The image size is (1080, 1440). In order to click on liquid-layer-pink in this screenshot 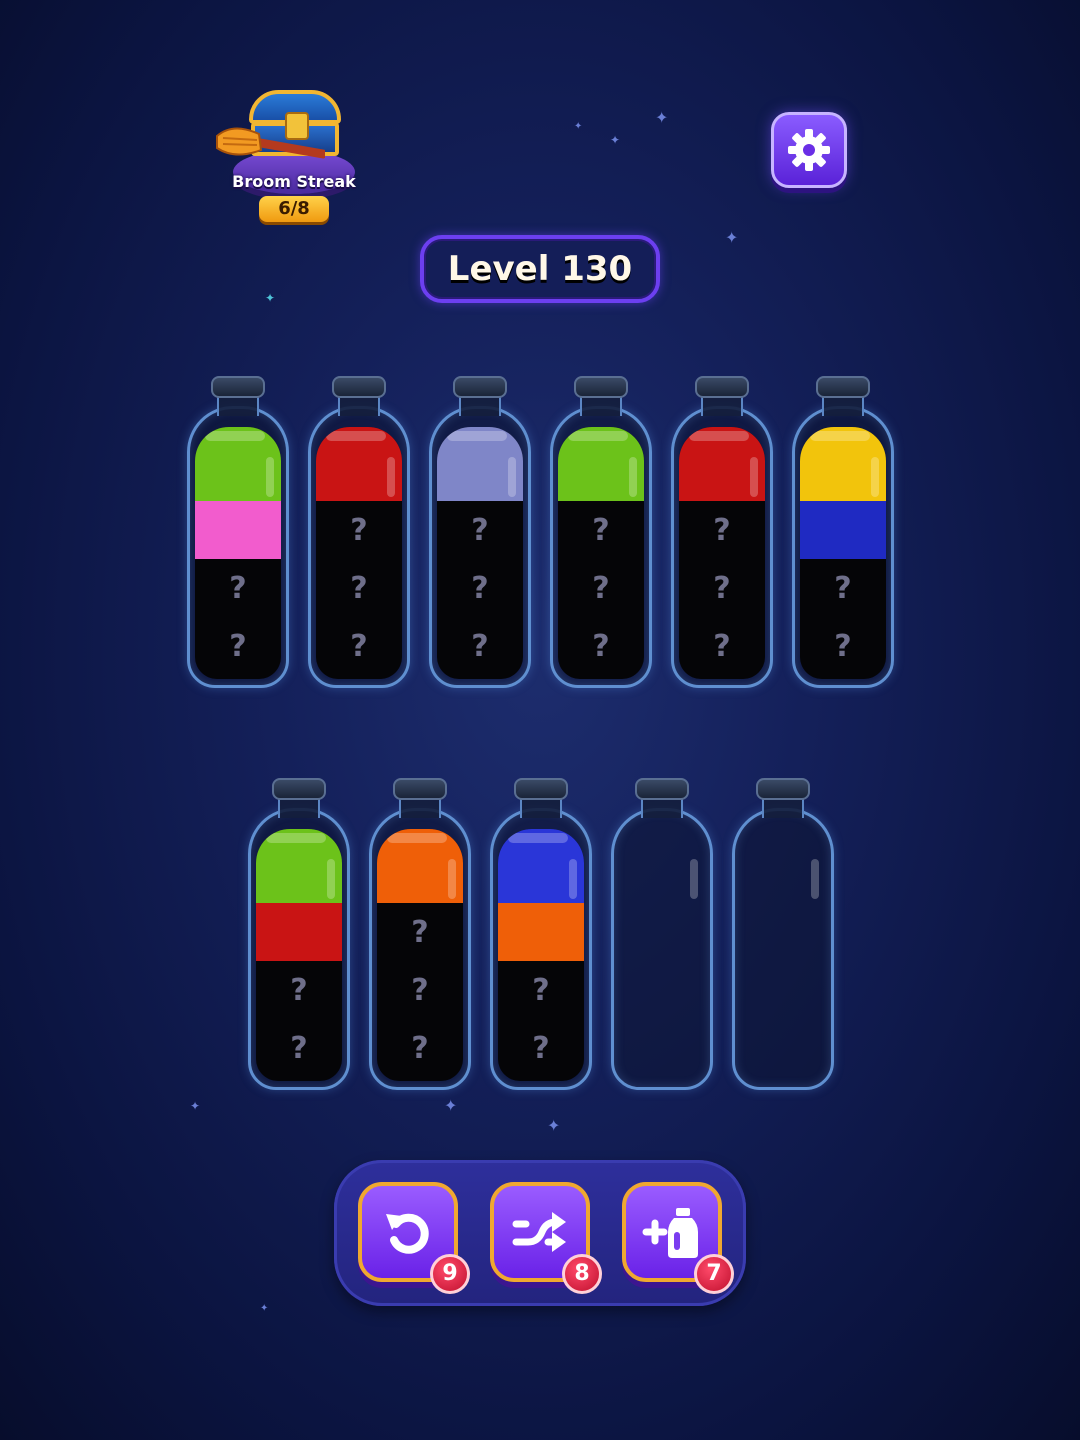, I will do `click(238, 530)`.